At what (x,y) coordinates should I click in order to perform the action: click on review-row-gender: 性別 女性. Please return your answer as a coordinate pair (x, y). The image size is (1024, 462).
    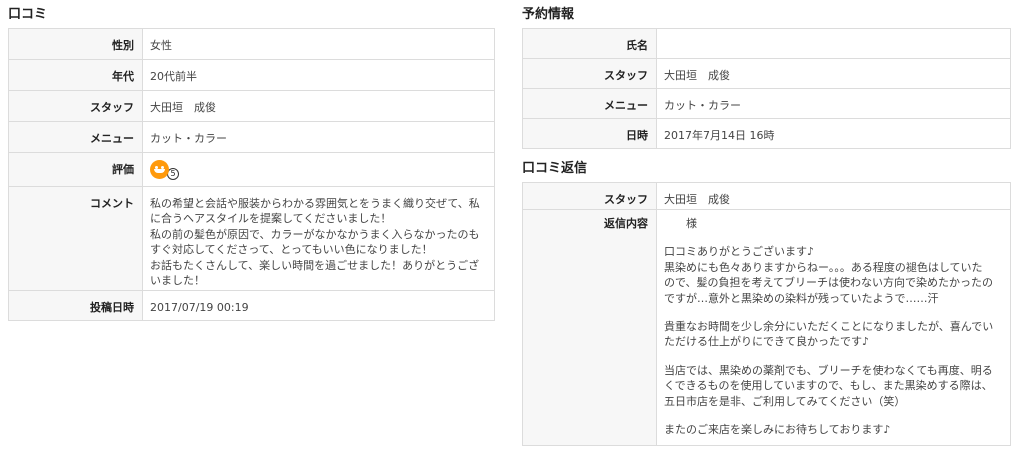
    Looking at the image, I should click on (251, 44).